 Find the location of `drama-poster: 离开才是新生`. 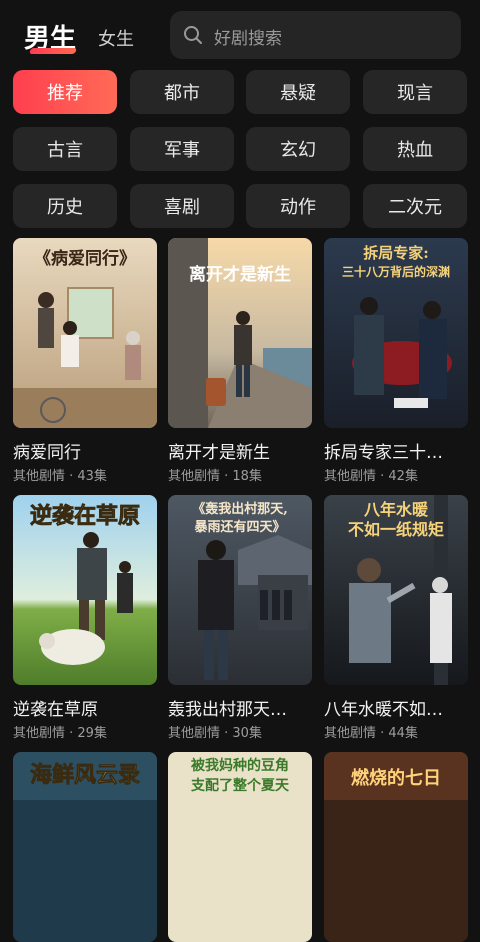

drama-poster: 离开才是新生 is located at coordinates (240, 333).